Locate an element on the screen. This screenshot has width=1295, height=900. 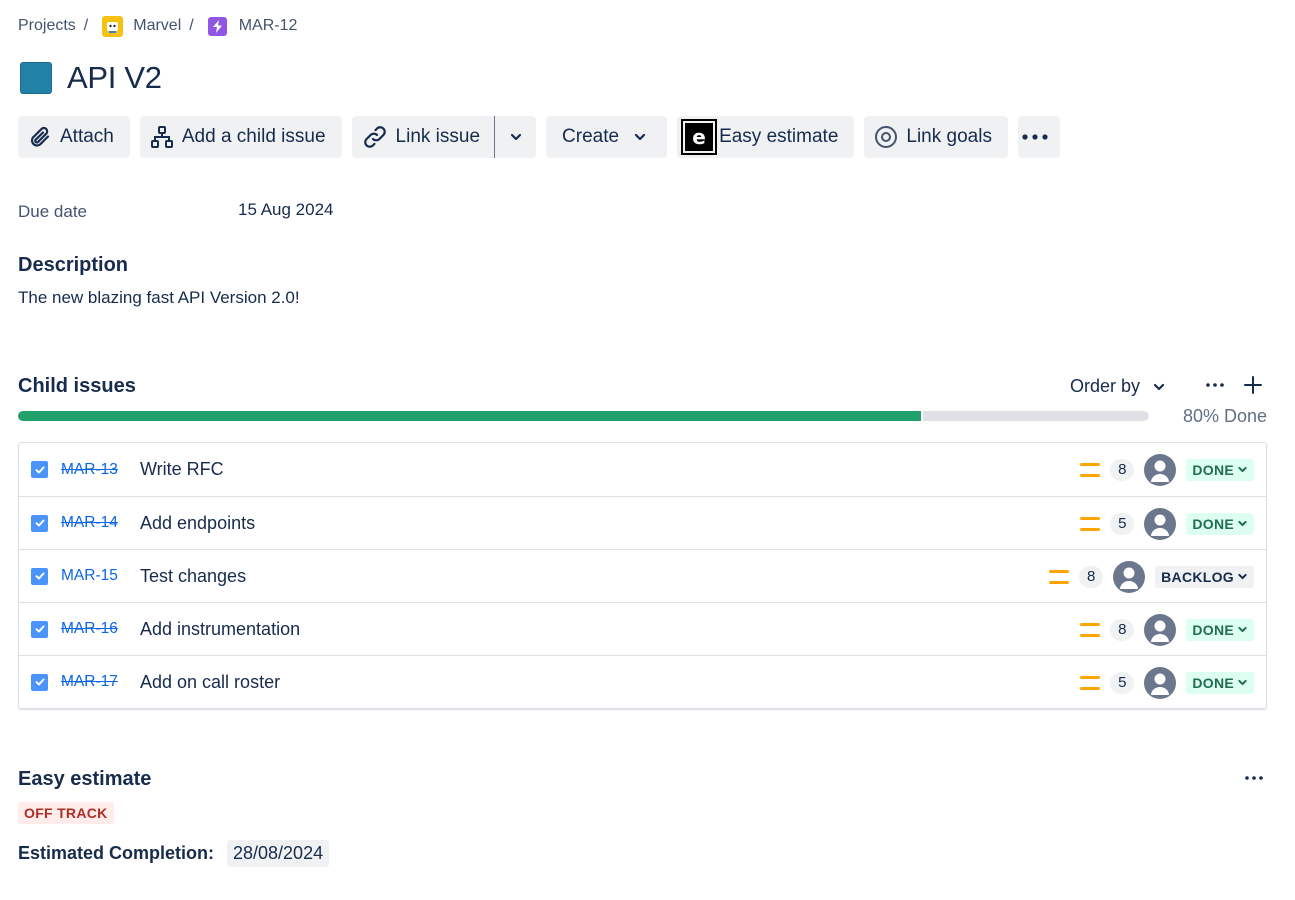
breadcrumb-projects: Projects is located at coordinates (47, 26).